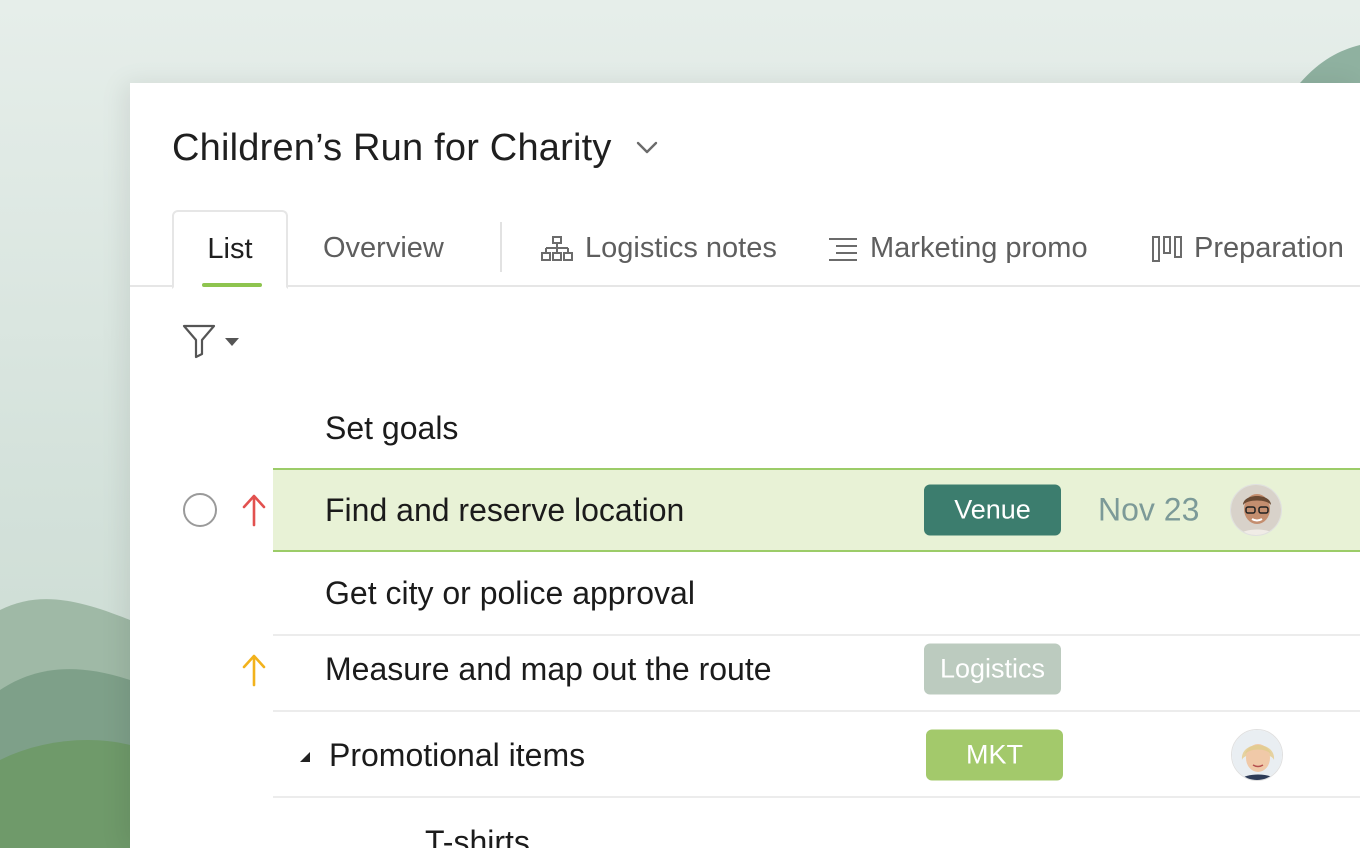 The image size is (1360, 848). Describe the element at coordinates (510, 592) in the screenshot. I see `task-name: Get city or police approval` at that location.